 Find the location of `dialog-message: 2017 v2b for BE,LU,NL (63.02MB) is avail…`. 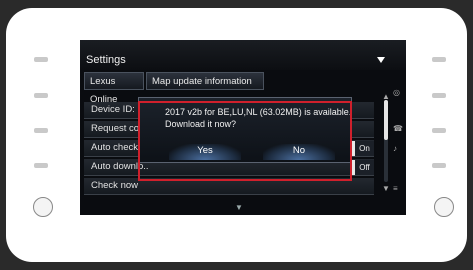

dialog-message: 2017 v2b for BE,LU,NL (63.02MB) is avail… is located at coordinates (258, 118).